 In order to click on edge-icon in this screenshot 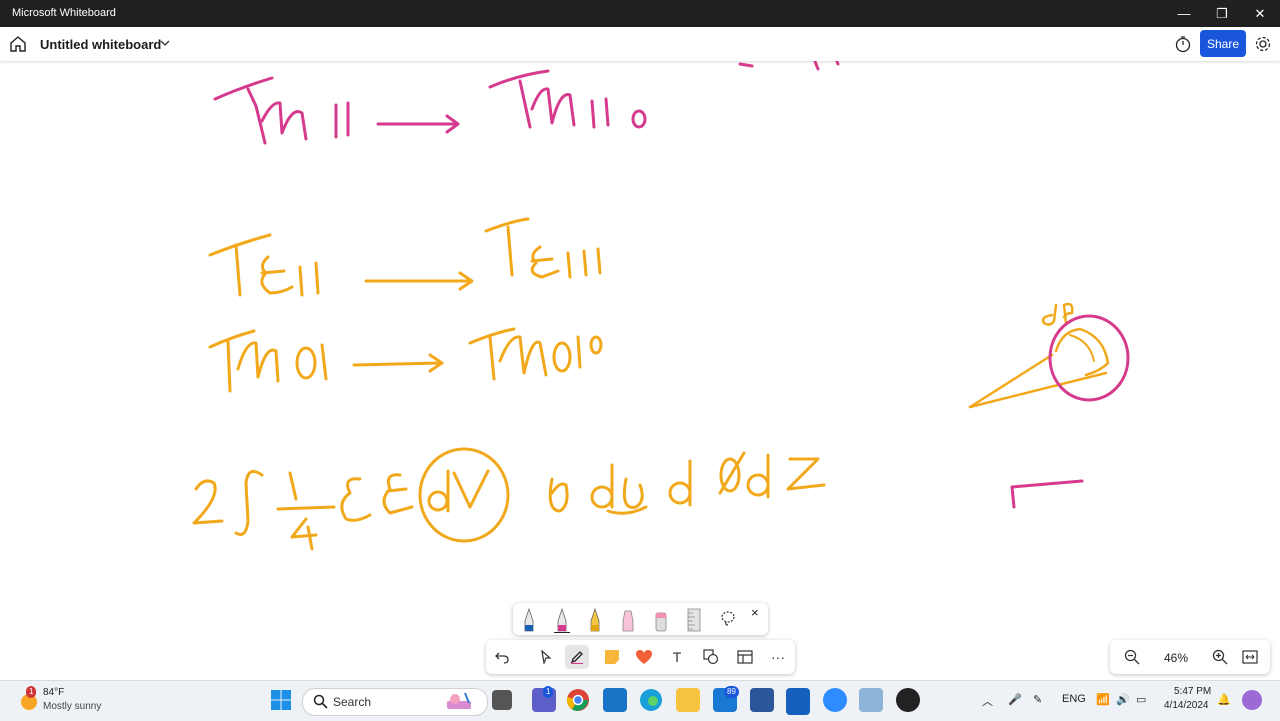, I will do `click(651, 700)`.